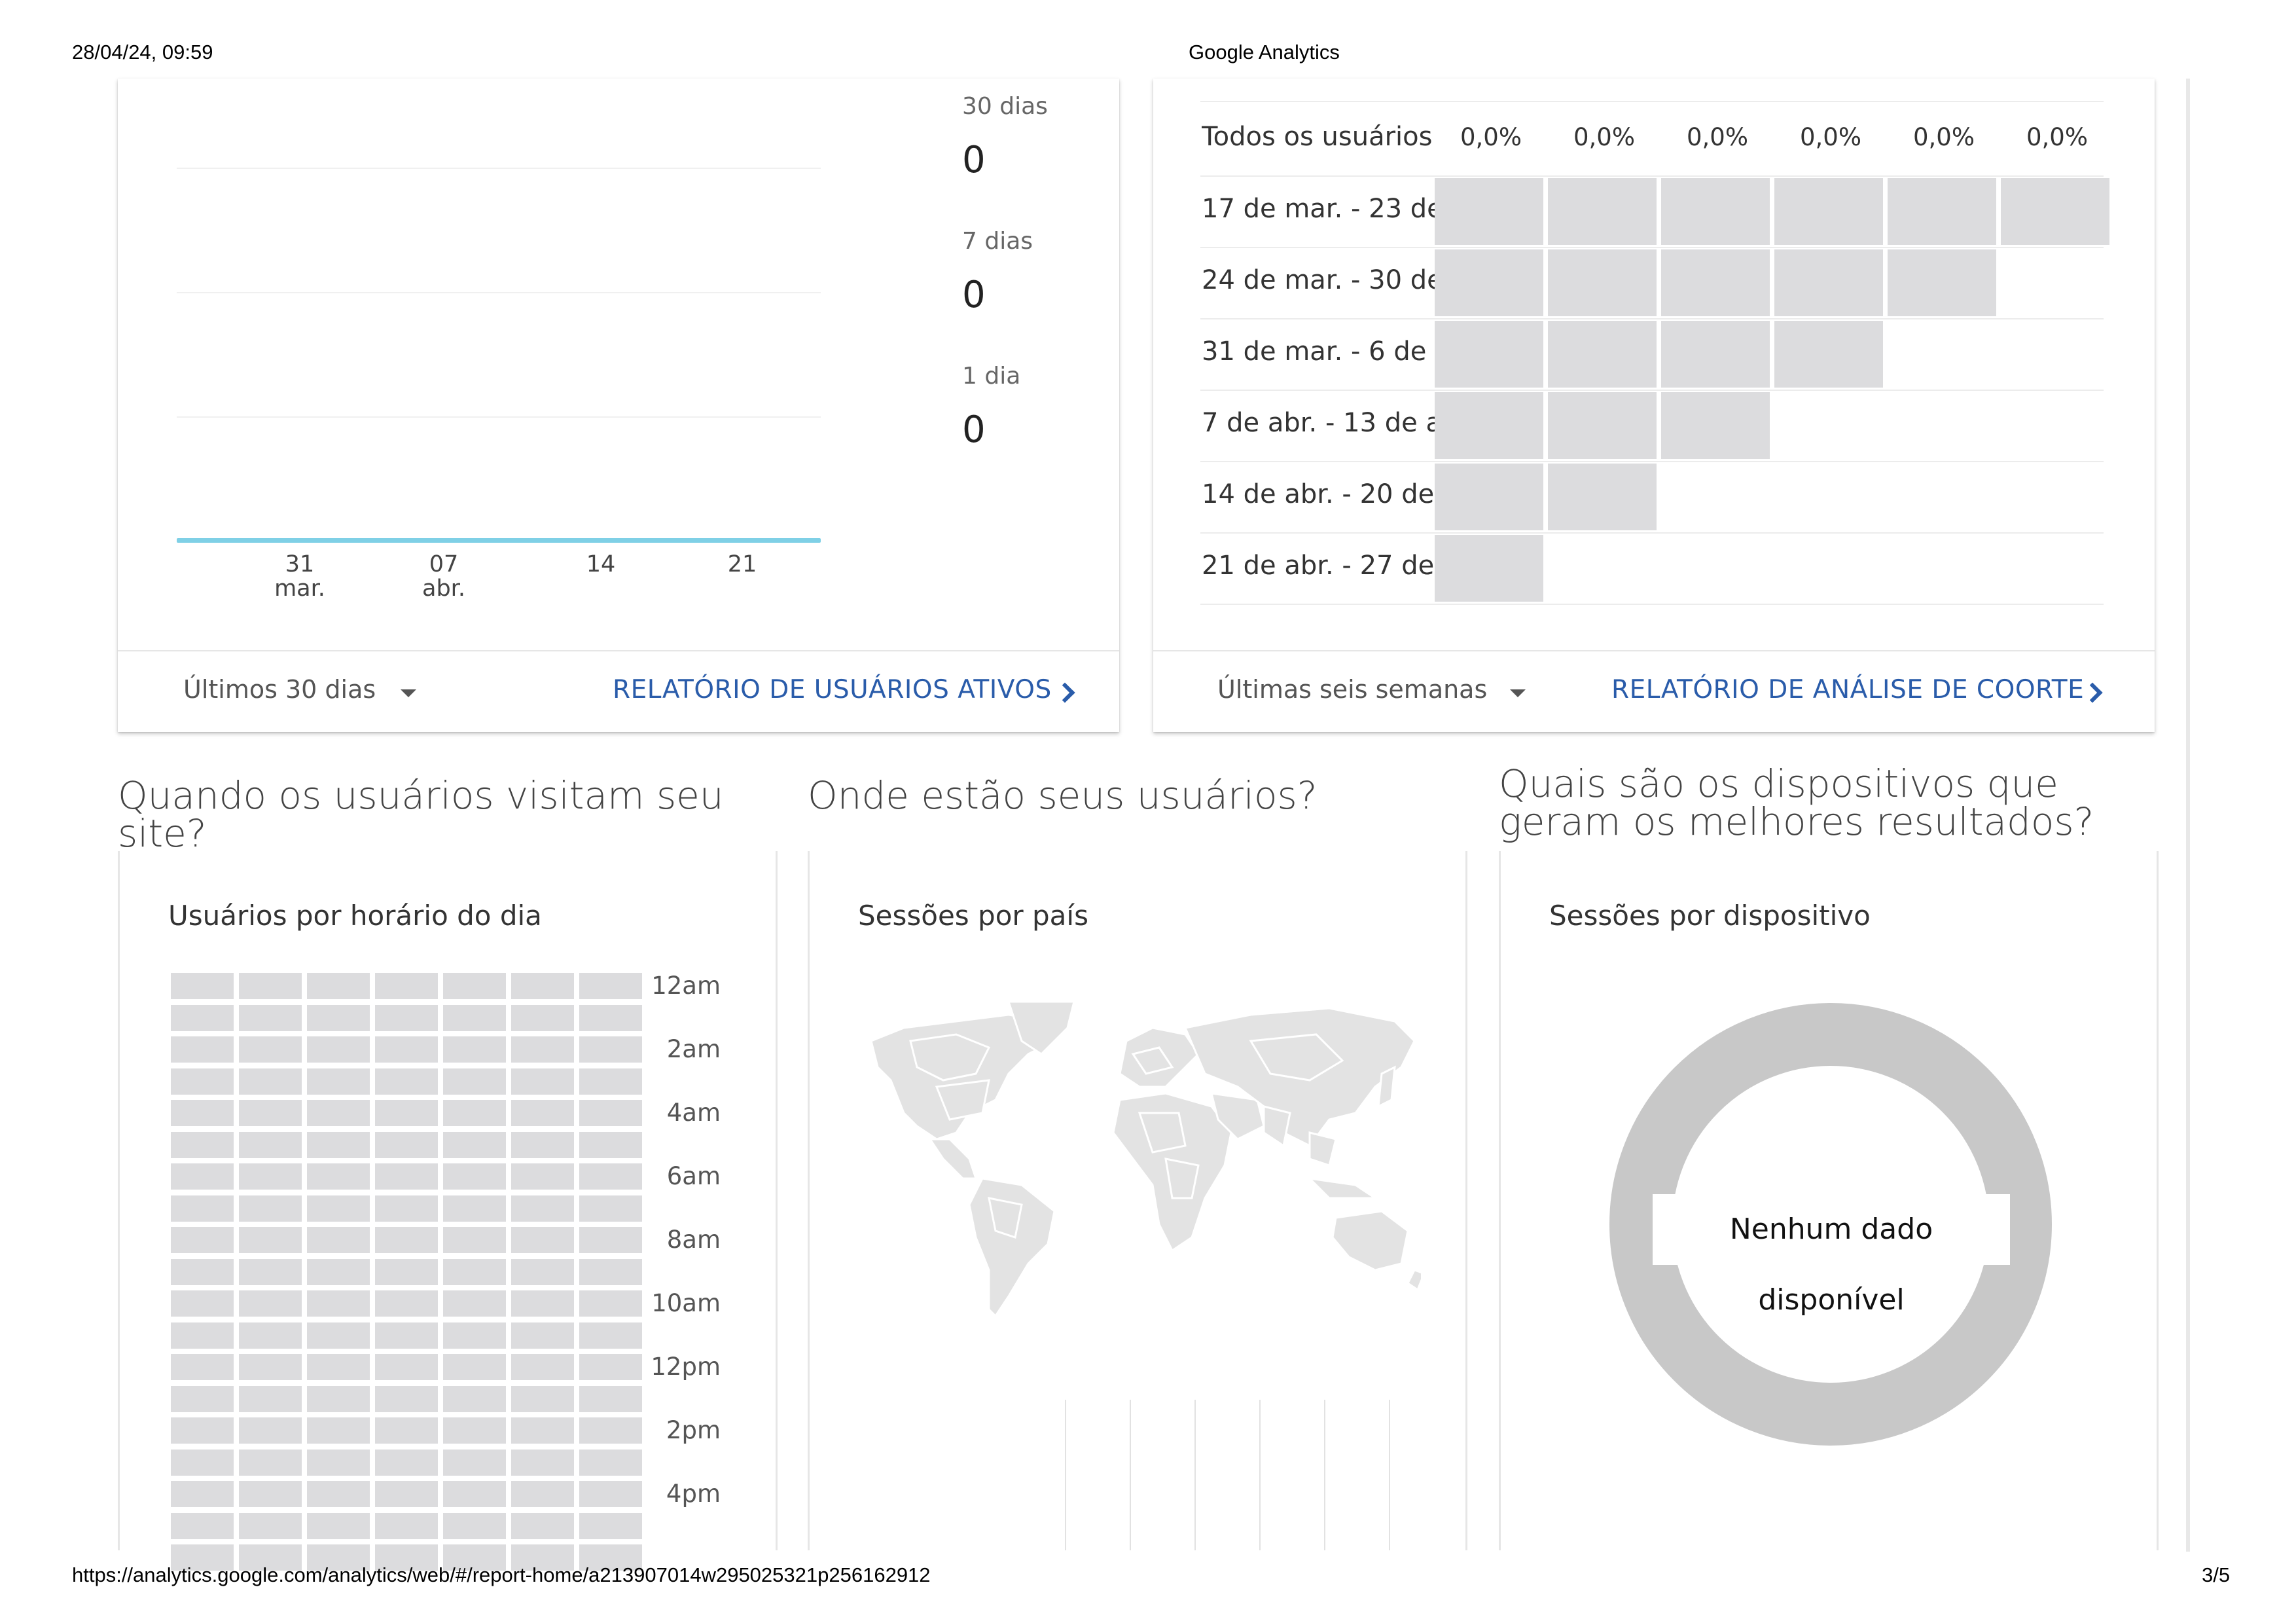 This screenshot has width=2296, height=1623. What do you see at coordinates (973, 916) in the screenshot?
I see `country-card-title: Sessões por país` at bounding box center [973, 916].